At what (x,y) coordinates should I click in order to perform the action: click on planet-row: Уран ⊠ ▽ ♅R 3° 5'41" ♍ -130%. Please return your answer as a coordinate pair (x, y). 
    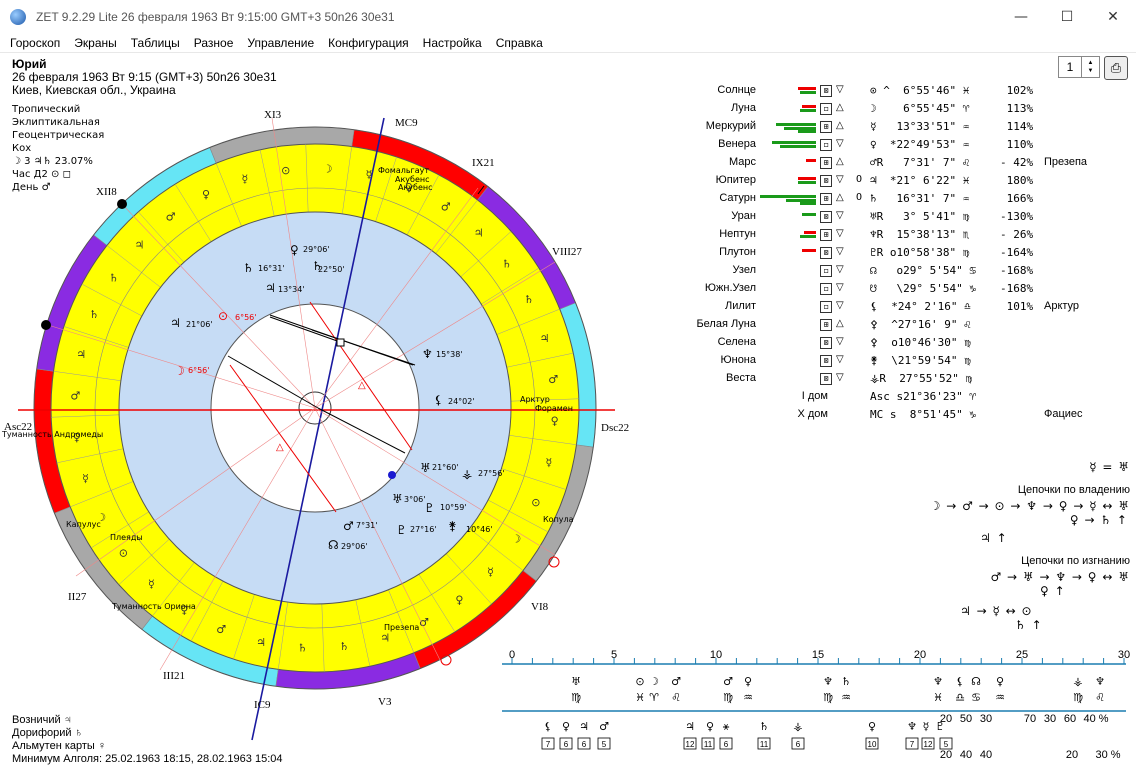
    Looking at the image, I should click on (895, 219).